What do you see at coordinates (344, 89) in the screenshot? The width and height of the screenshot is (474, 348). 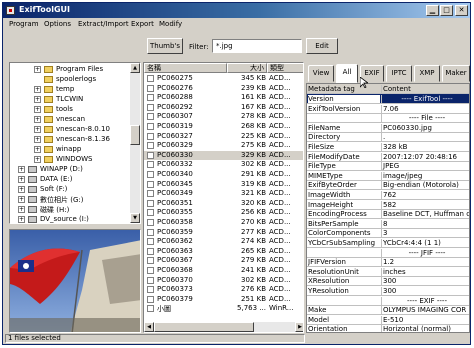 I see `metadata-tag-header: Metadata tag` at bounding box center [344, 89].